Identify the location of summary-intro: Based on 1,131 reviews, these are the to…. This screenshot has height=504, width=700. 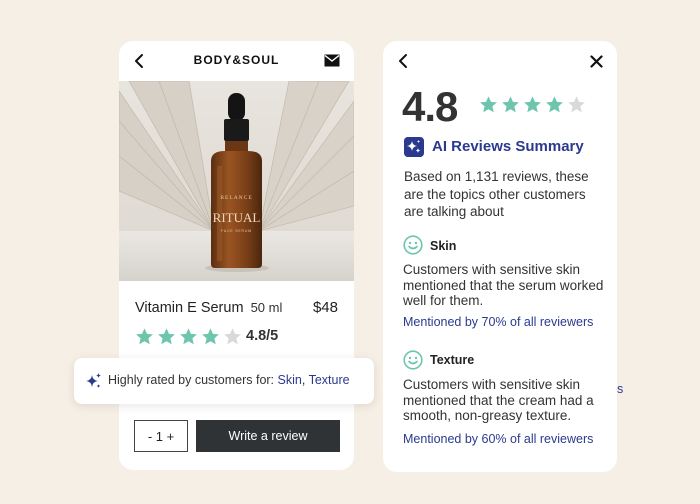
(496, 194).